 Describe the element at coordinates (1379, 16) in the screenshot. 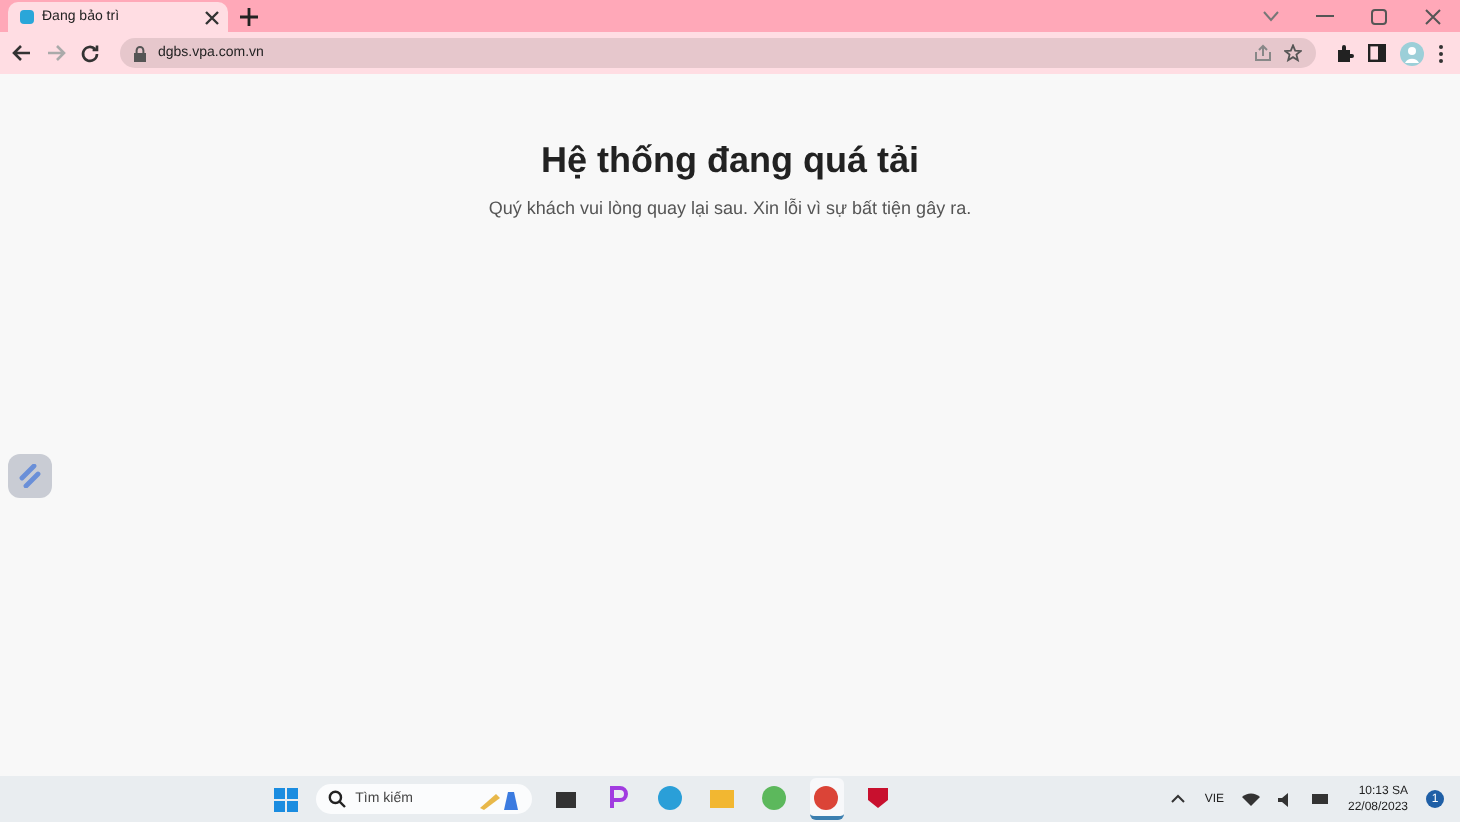

I see `restore-icon` at that location.